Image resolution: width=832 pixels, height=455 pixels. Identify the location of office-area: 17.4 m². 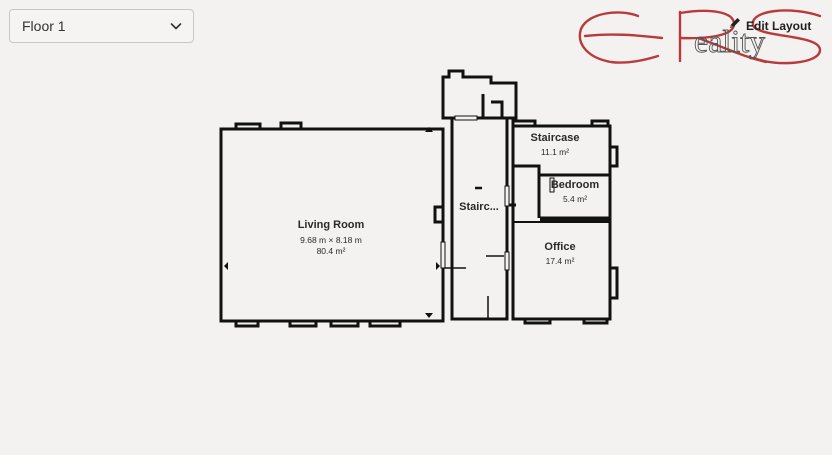
(560, 261).